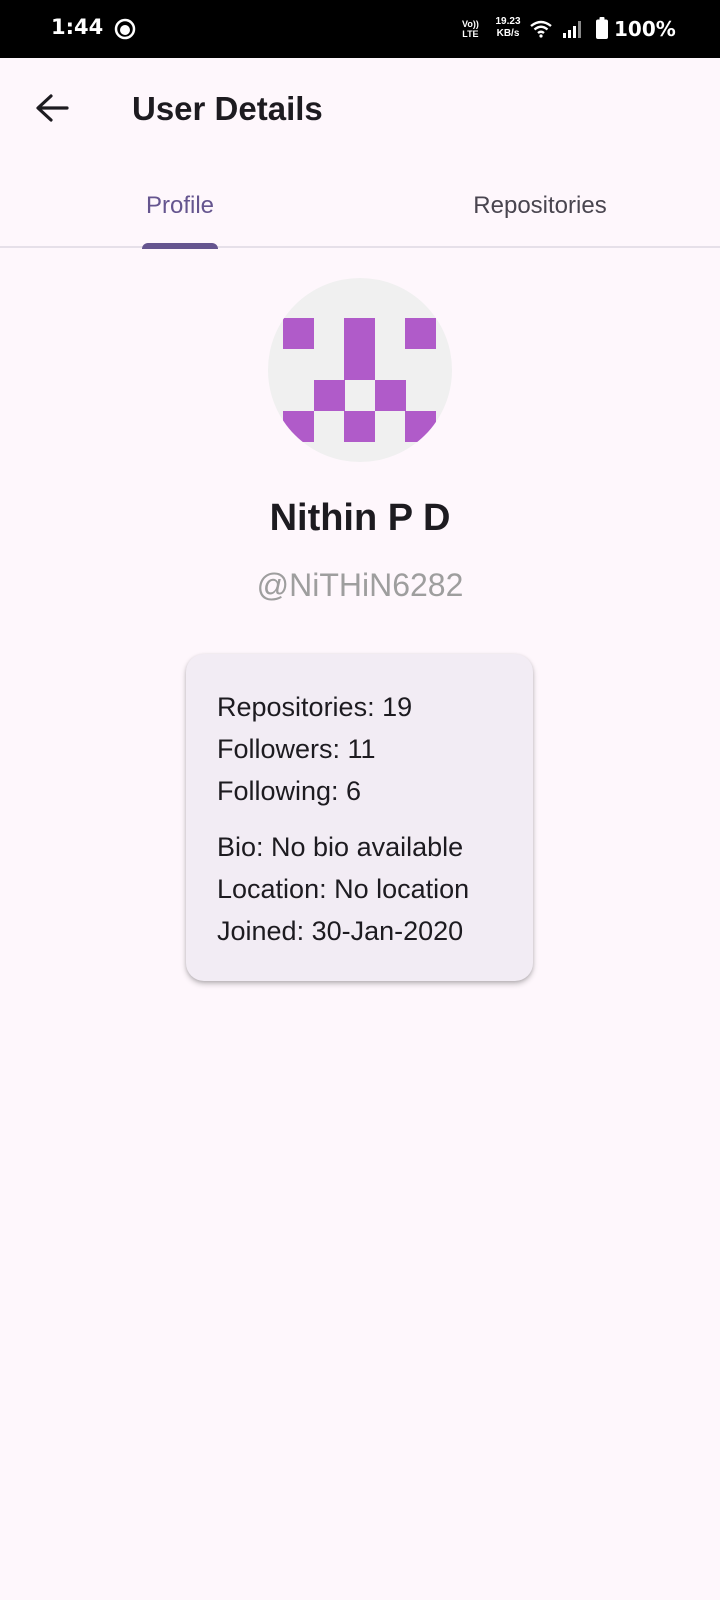 This screenshot has width=720, height=1600. I want to click on location-text: Location: No location, so click(343, 889).